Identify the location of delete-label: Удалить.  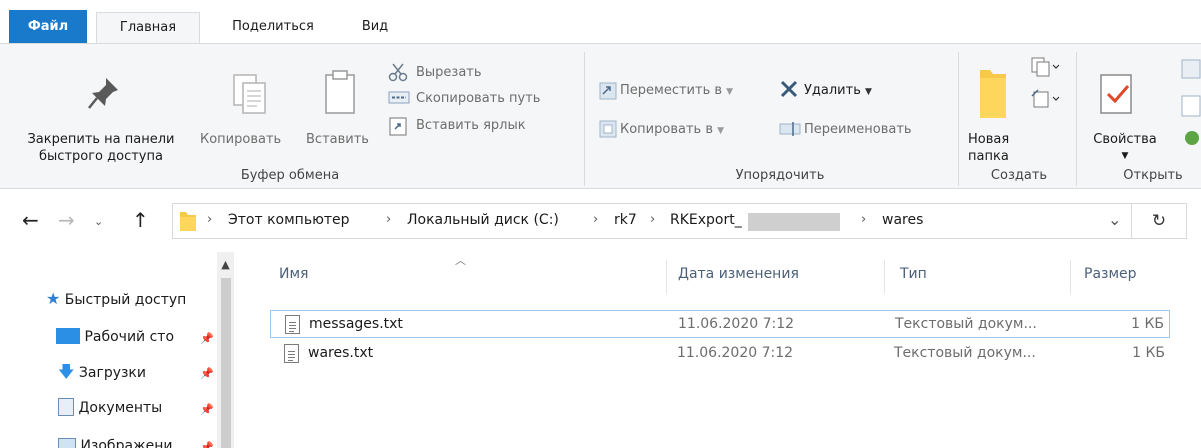
(832, 90).